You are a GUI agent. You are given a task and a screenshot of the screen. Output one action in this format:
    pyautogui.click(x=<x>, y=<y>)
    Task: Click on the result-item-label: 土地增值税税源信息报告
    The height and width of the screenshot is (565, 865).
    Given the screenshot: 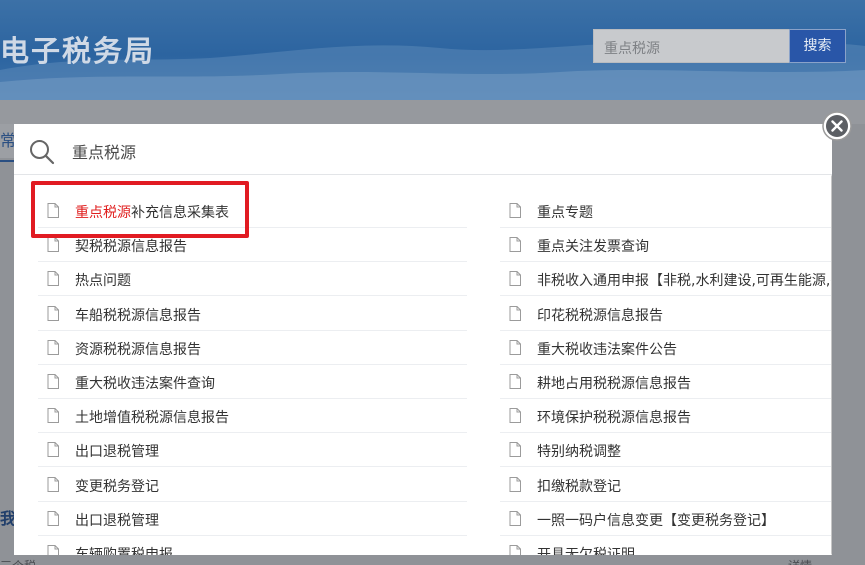 What is the action you would take?
    pyautogui.click(x=152, y=417)
    